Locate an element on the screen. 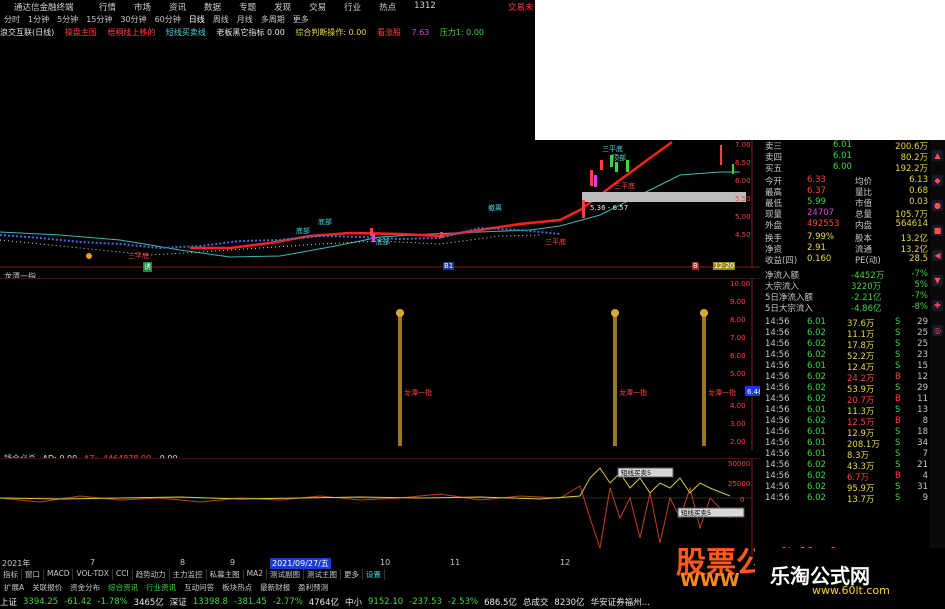  watermark-site-url: www.60lt.com is located at coordinates (851, 590).